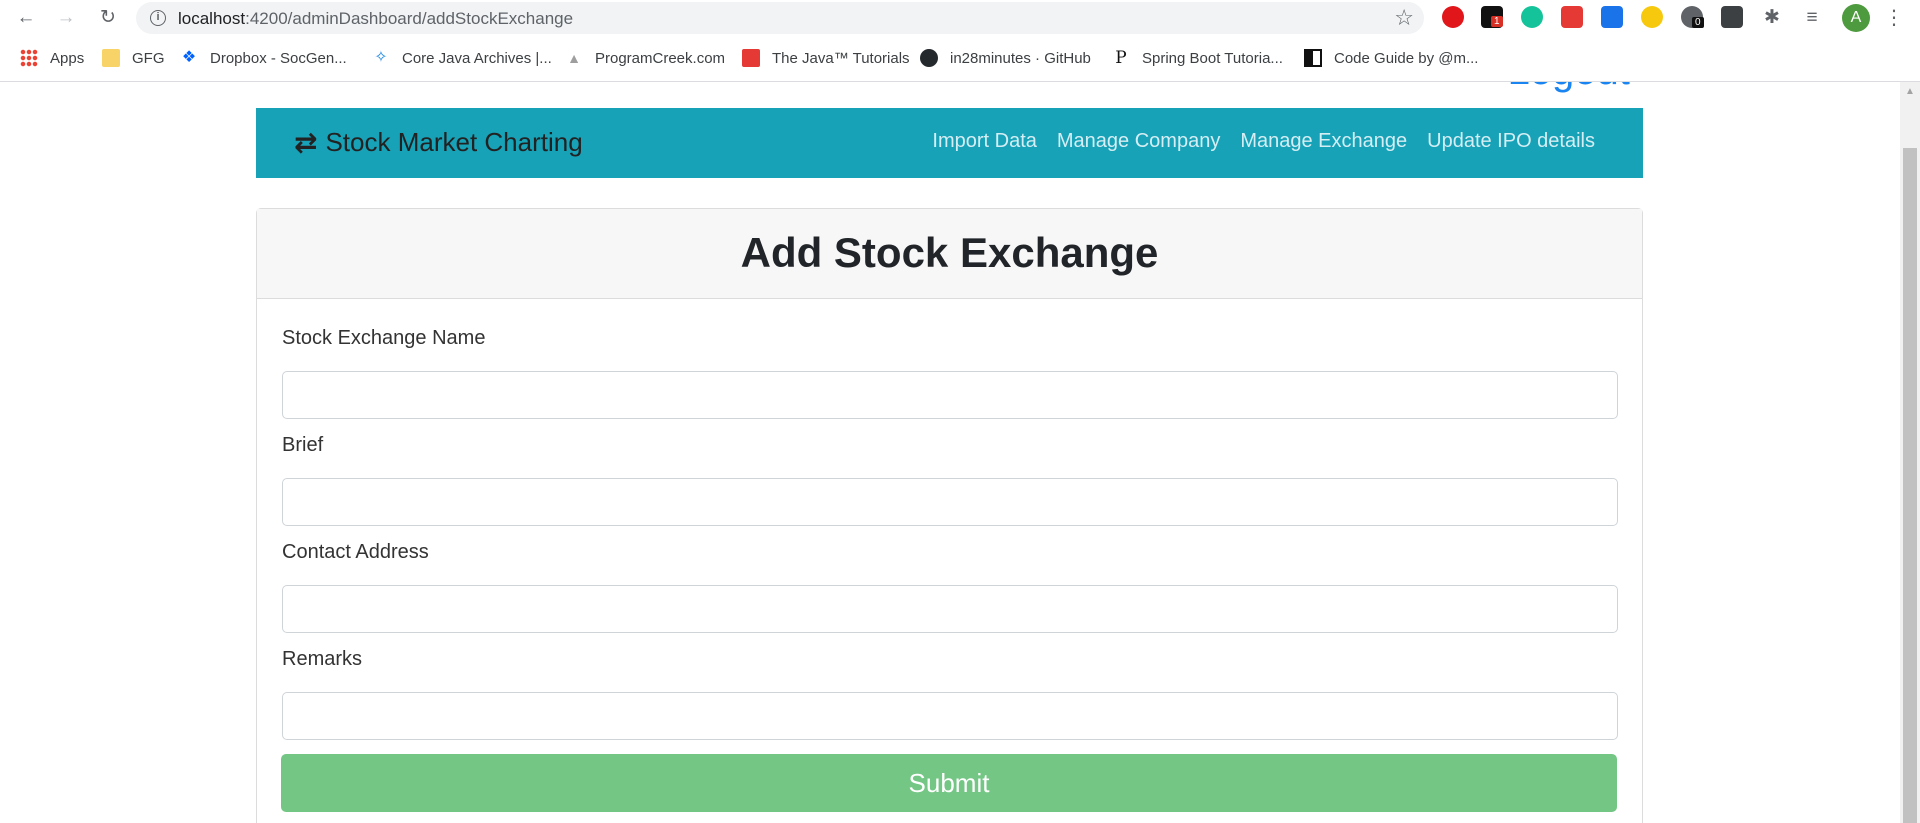 Image resolution: width=1920 pixels, height=823 pixels. Describe the element at coordinates (950, 609) in the screenshot. I see `contact-address-input` at that location.